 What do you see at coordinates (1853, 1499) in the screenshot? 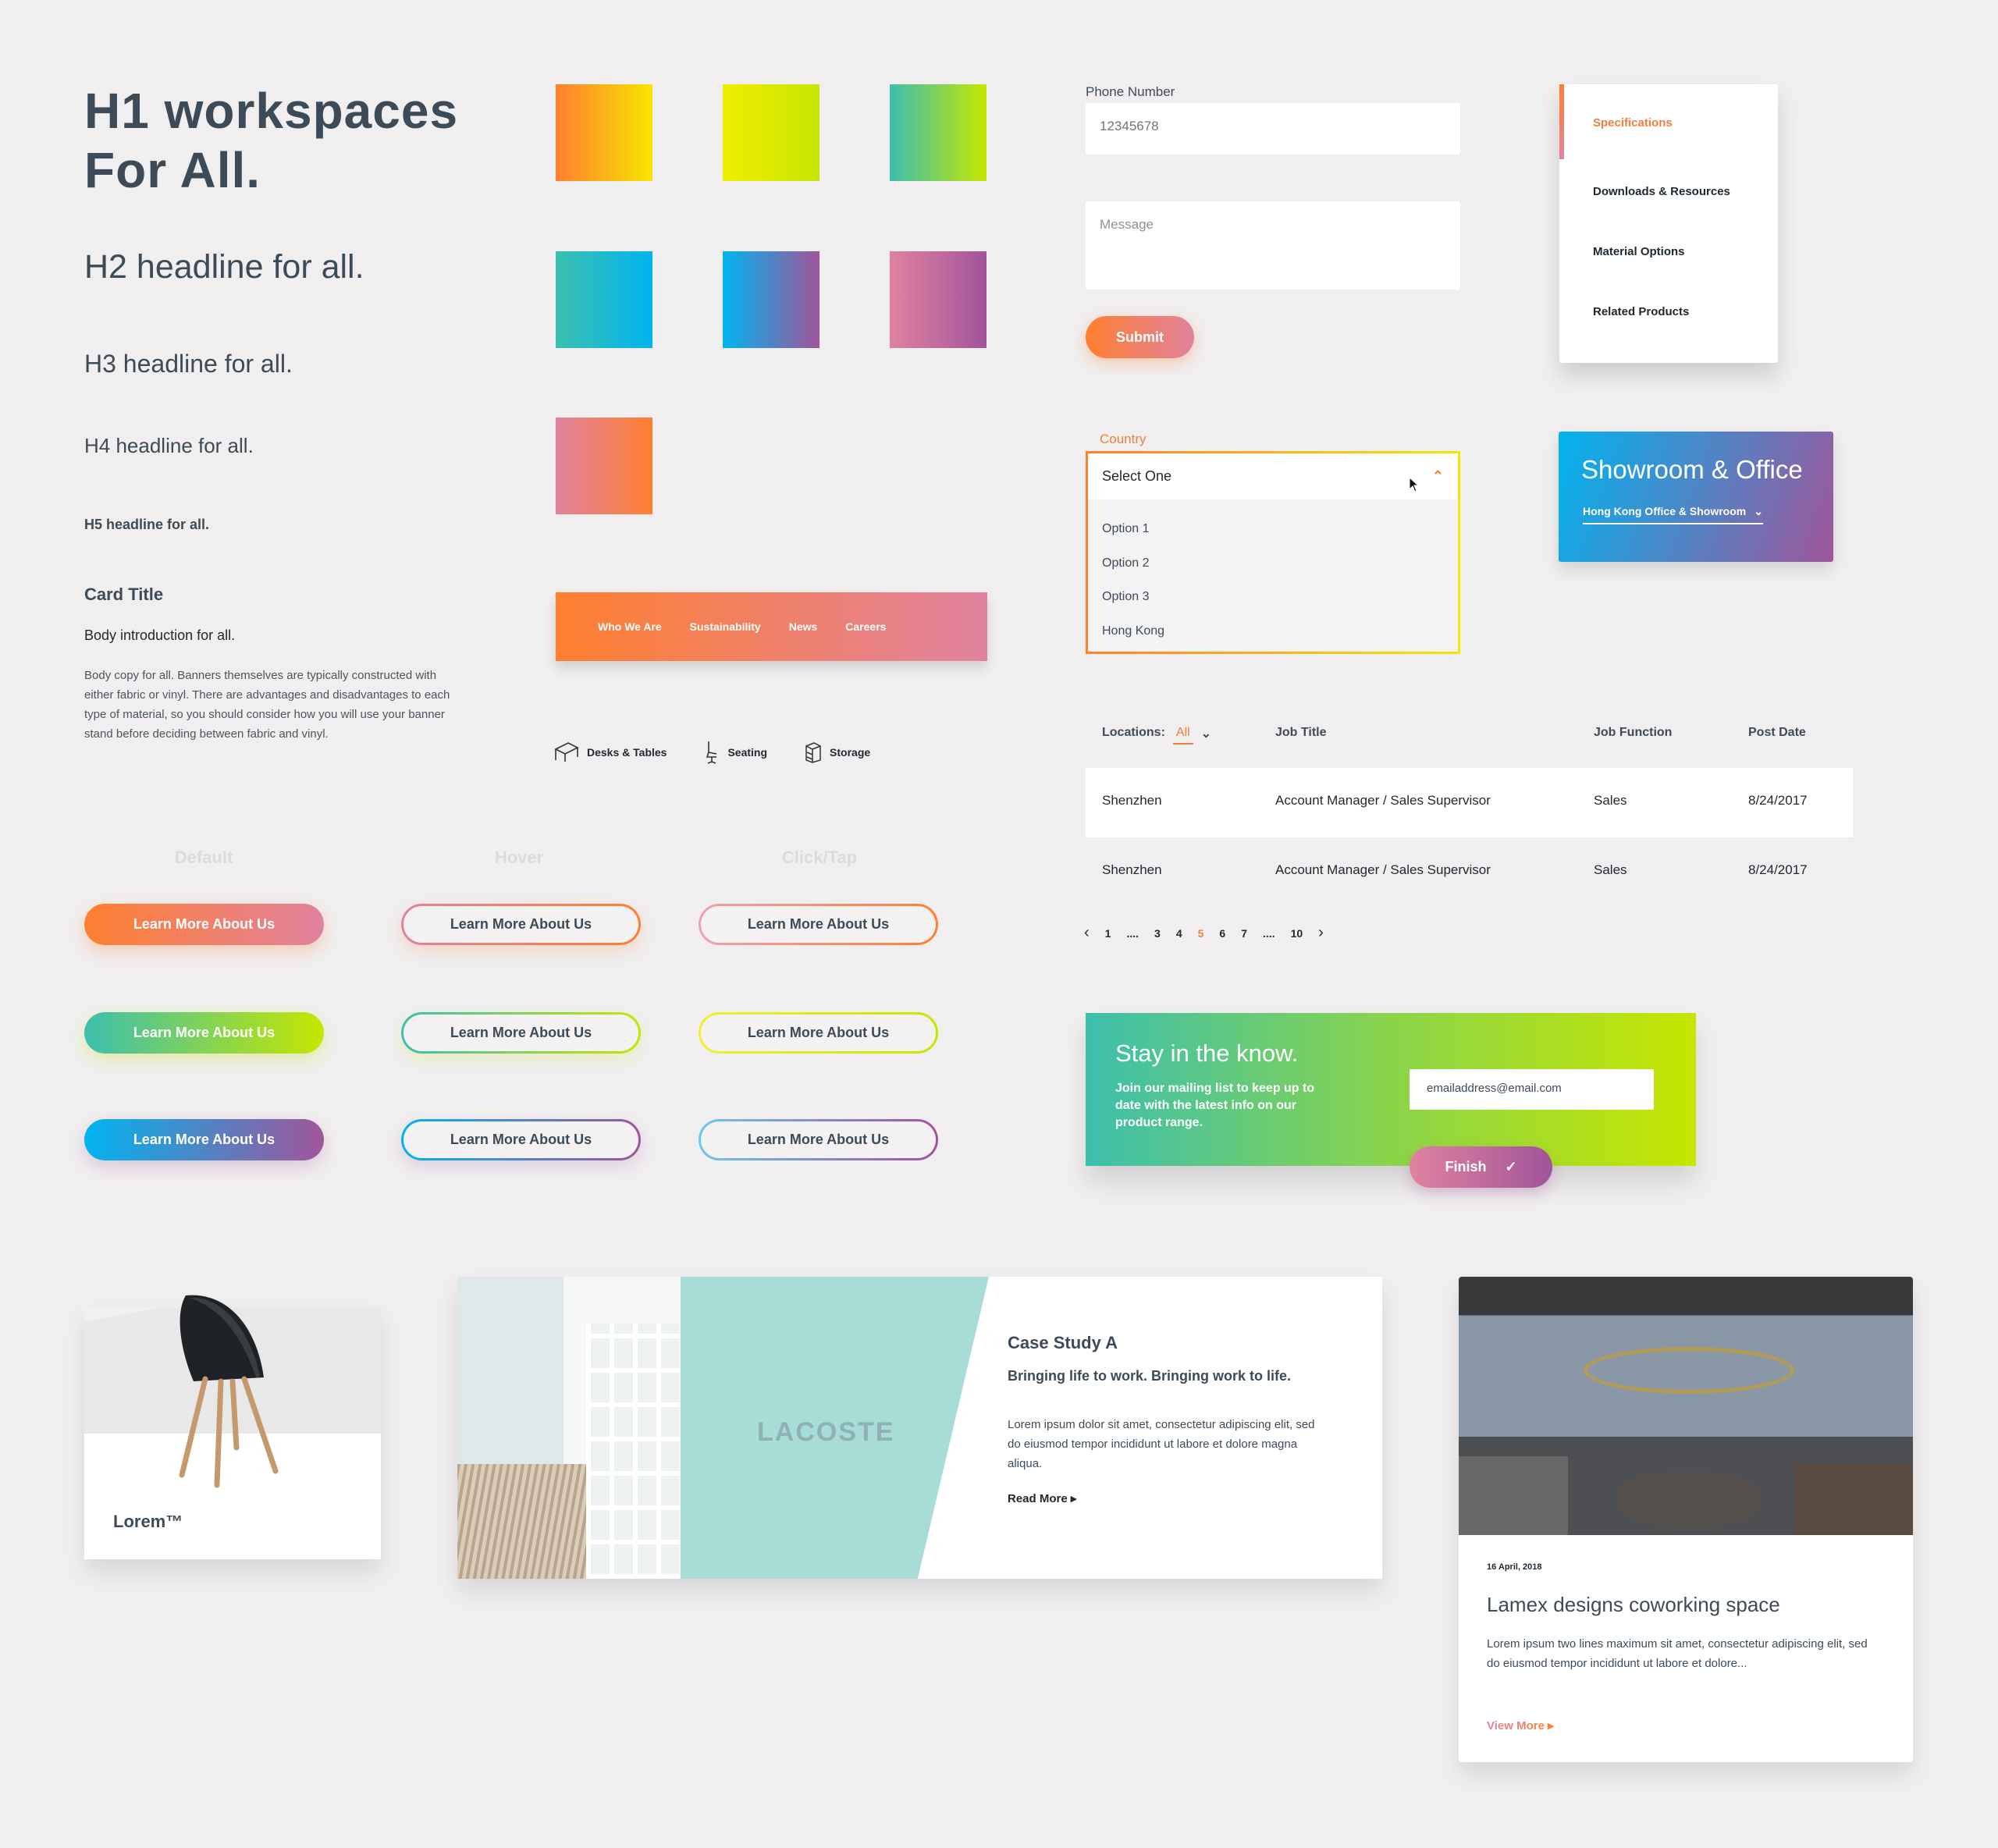
I see `bench` at bounding box center [1853, 1499].